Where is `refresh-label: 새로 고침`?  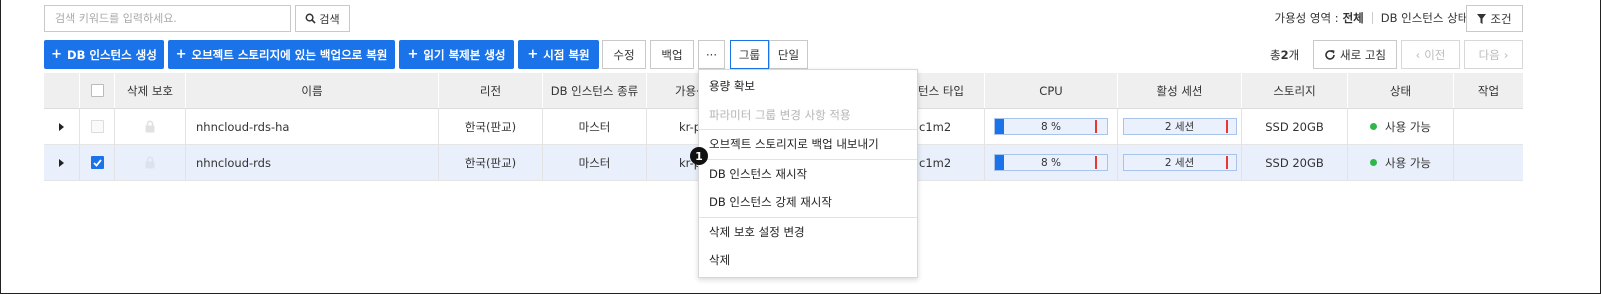
refresh-label: 새로 고침 is located at coordinates (1363, 54).